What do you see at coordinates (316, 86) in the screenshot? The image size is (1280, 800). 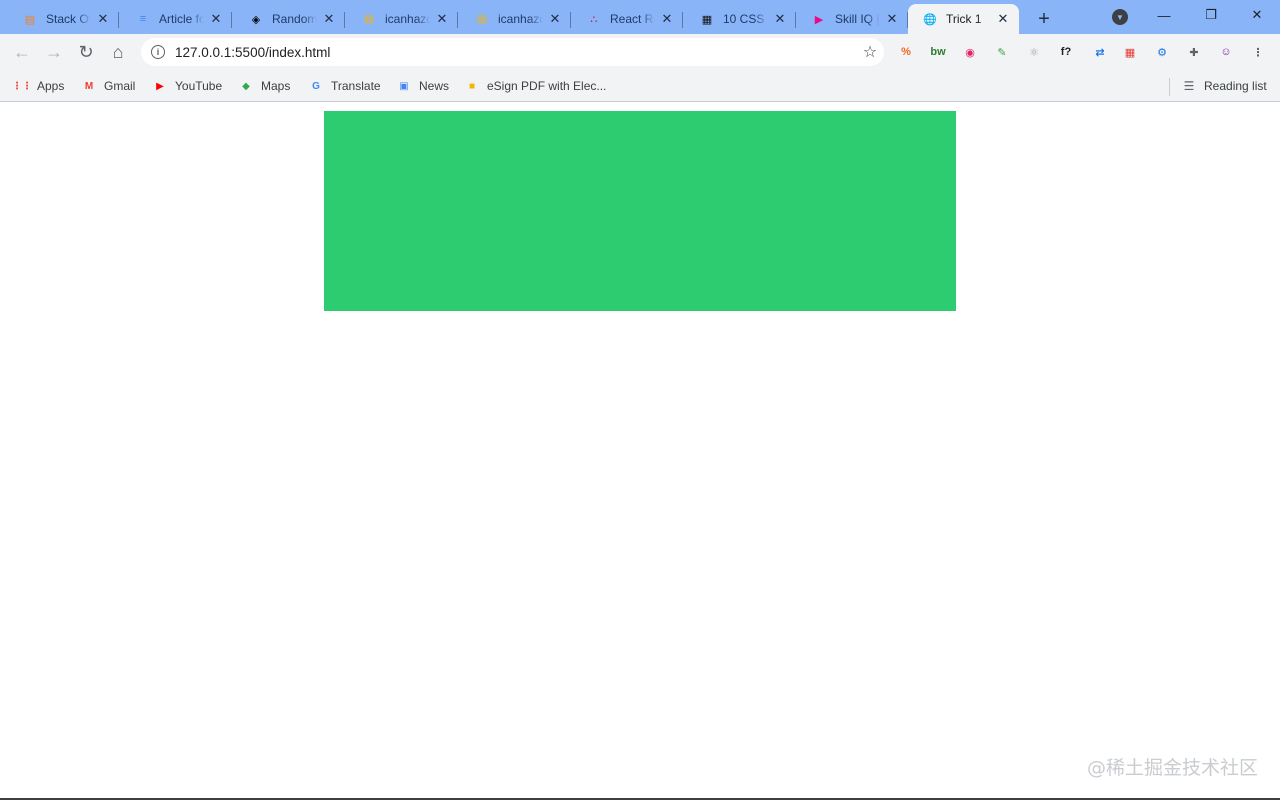 I see `translate-icon: G` at bounding box center [316, 86].